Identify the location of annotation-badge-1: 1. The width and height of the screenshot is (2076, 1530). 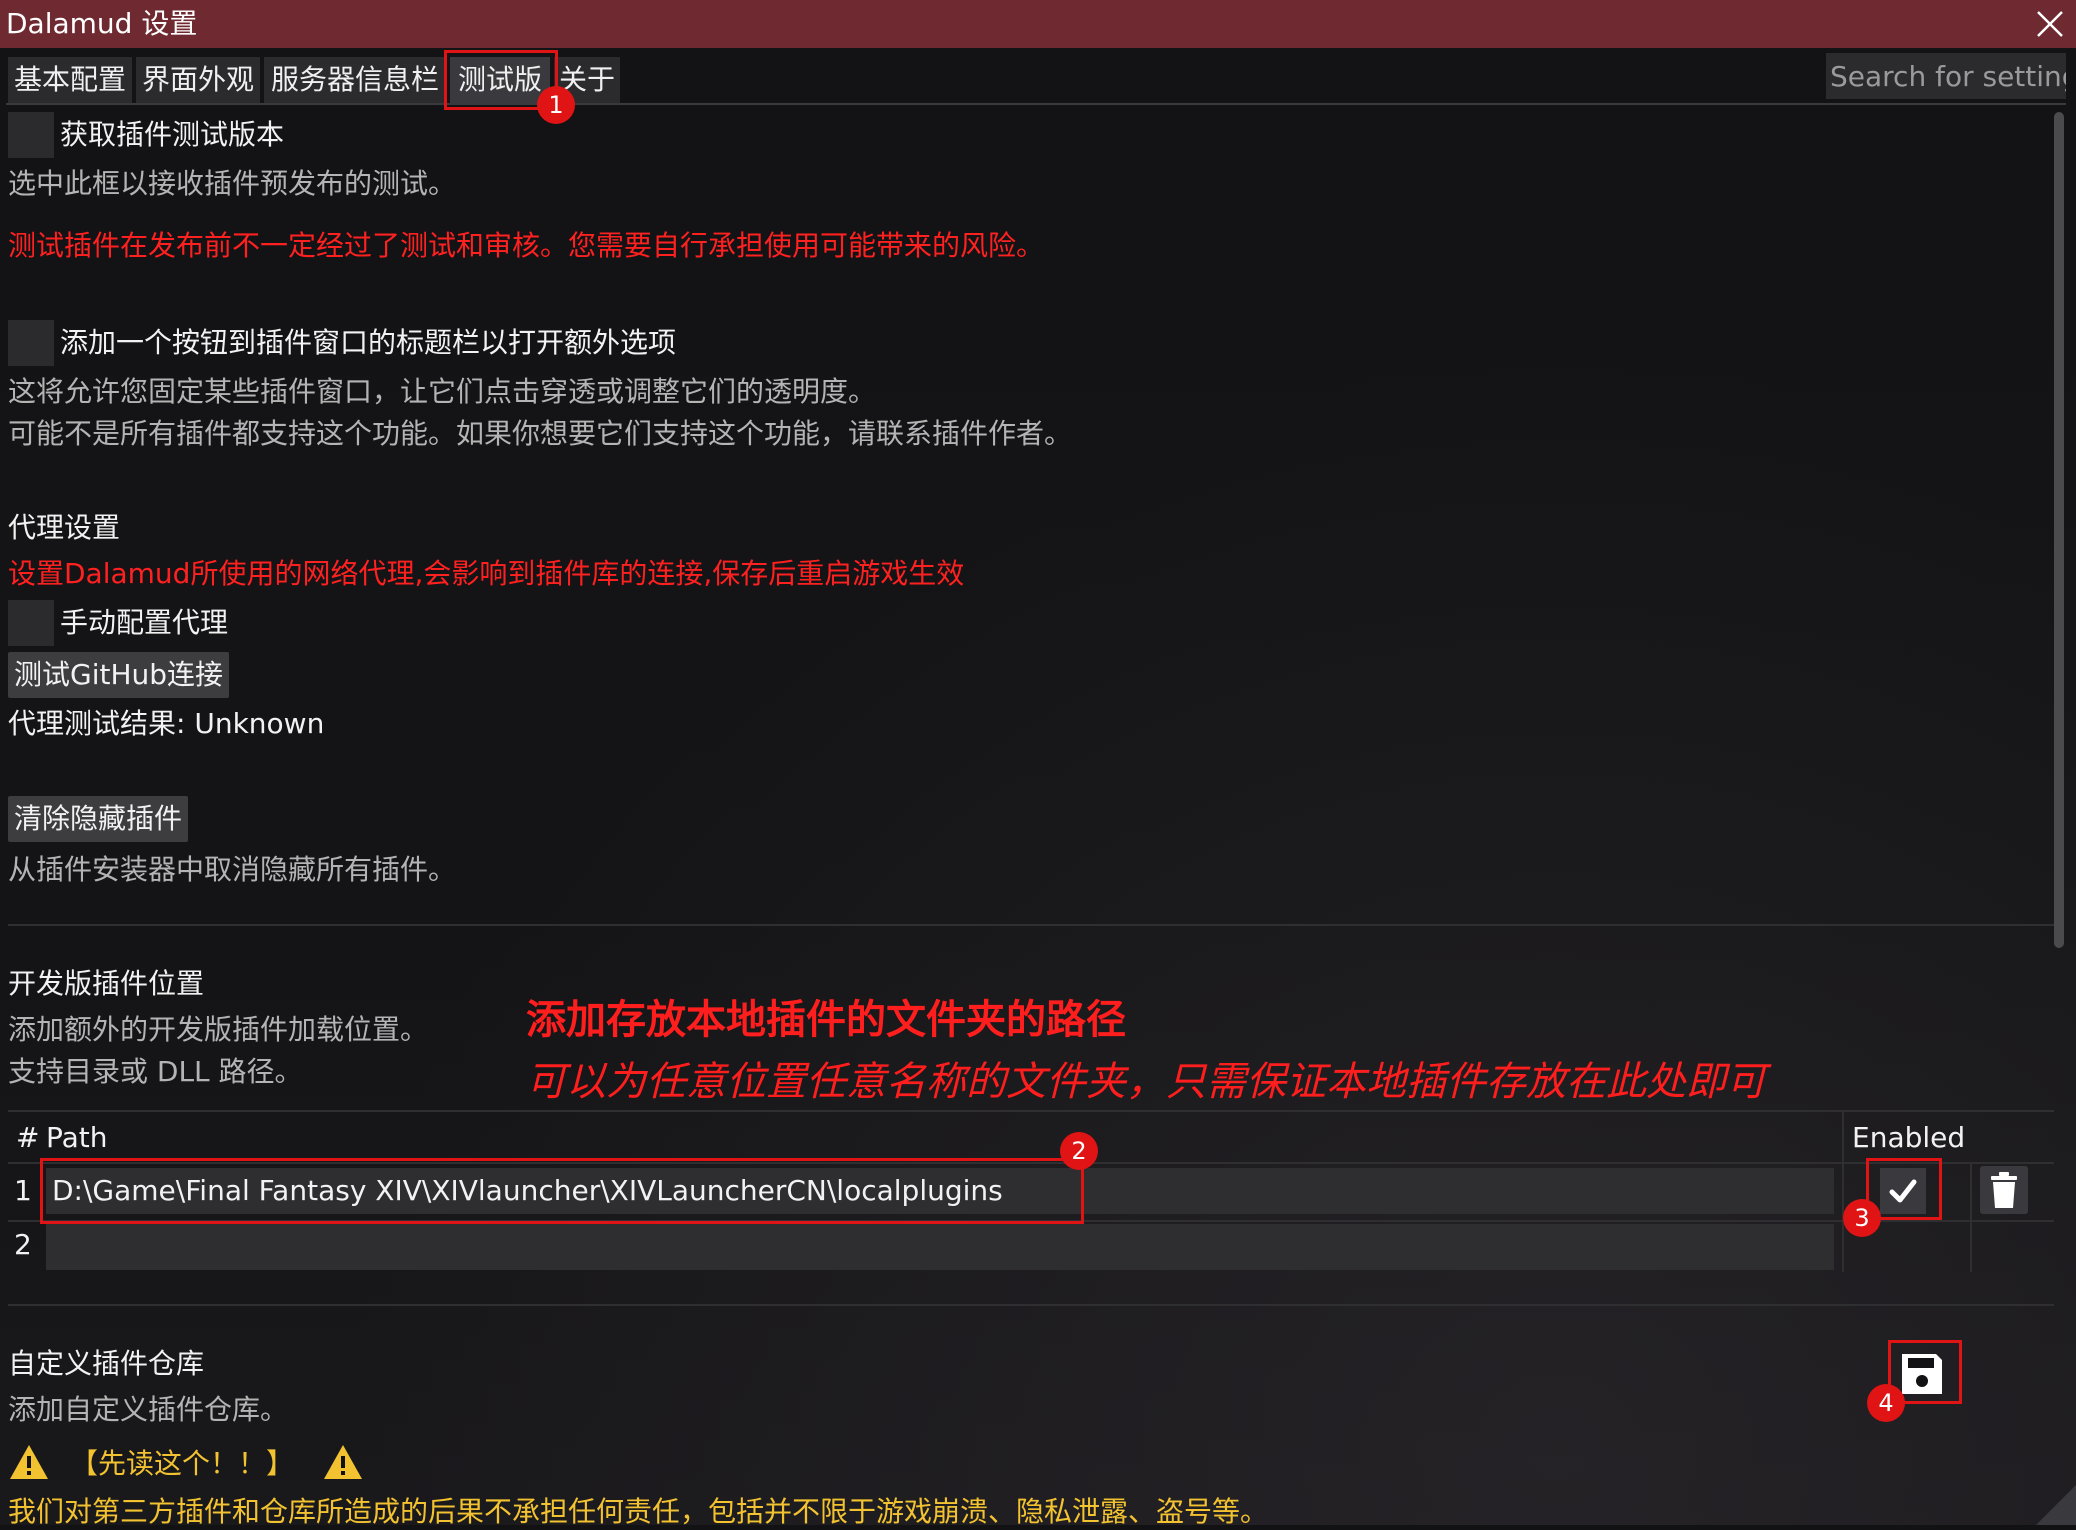
(556, 105).